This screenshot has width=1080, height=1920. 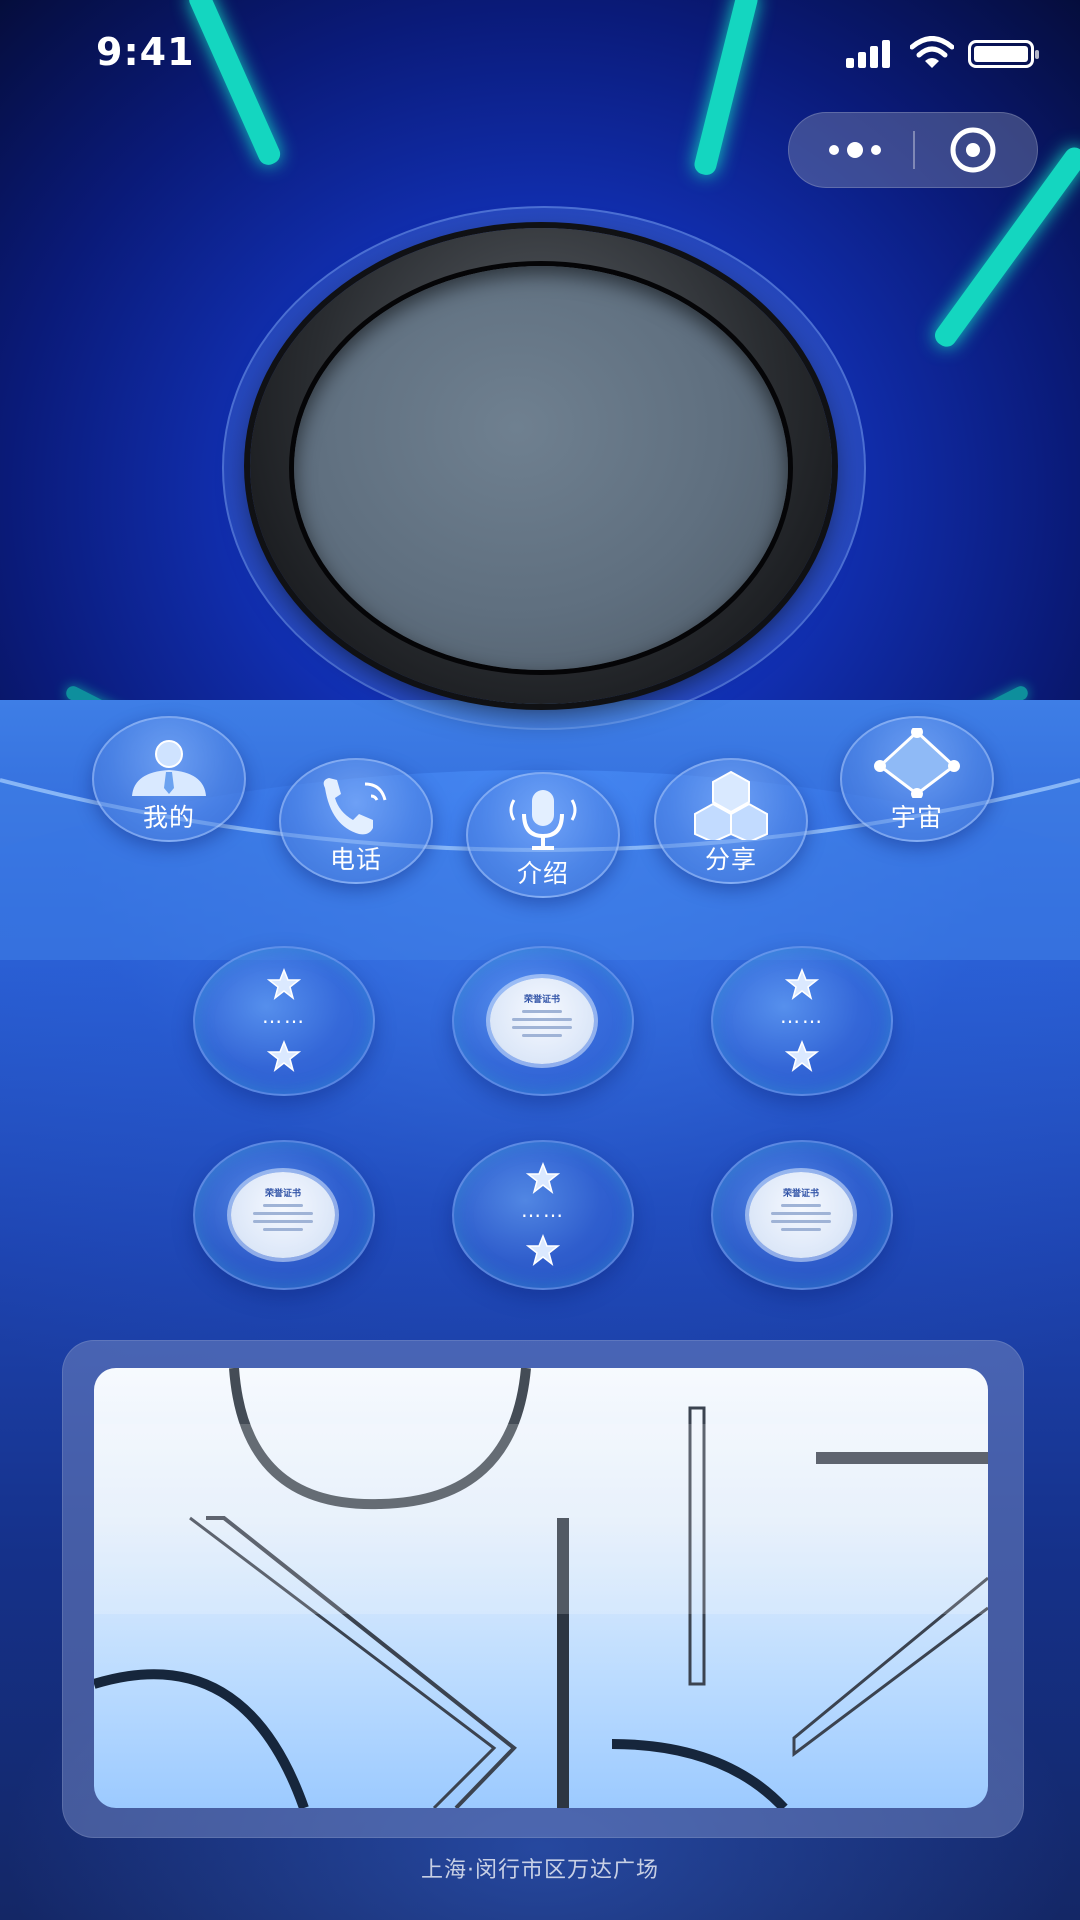 I want to click on cubes-icon, so click(x=731, y=805).